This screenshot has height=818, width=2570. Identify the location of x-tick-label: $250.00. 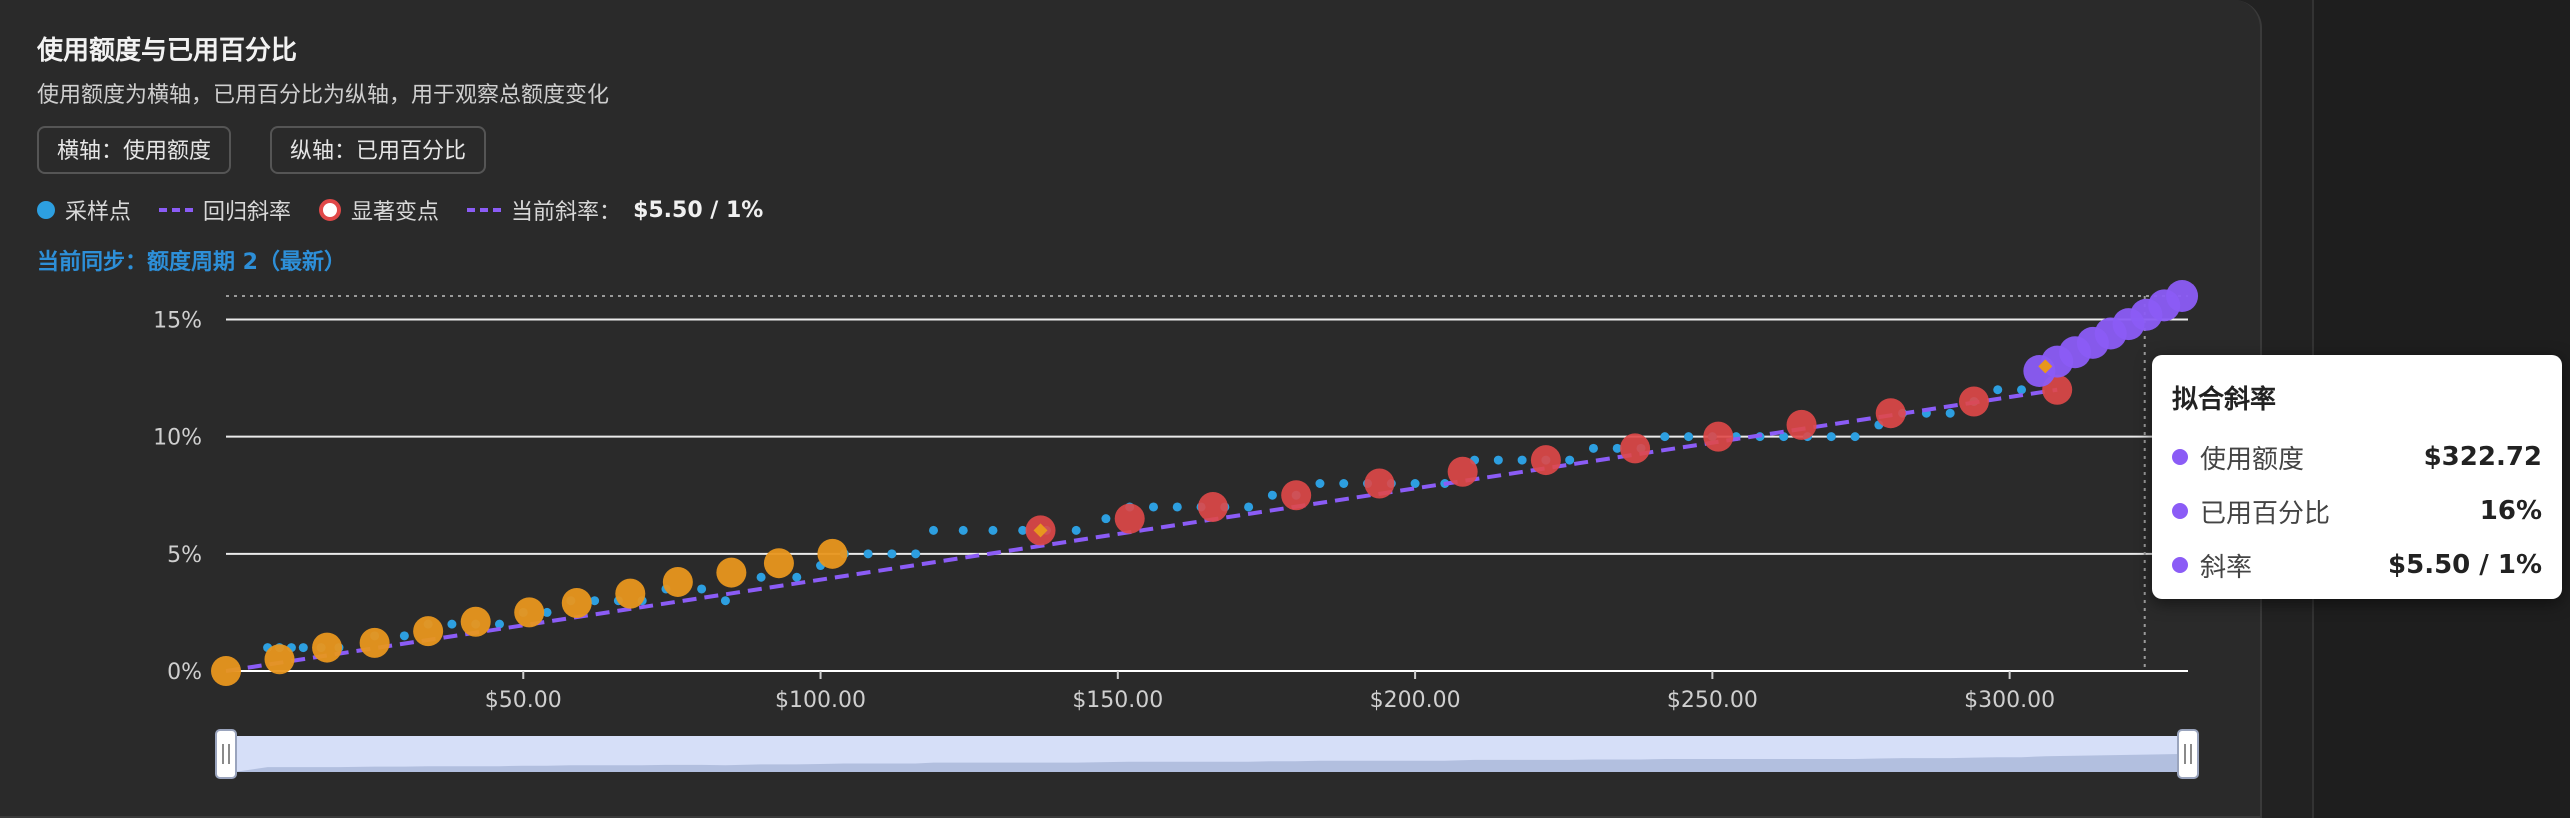
(1712, 700).